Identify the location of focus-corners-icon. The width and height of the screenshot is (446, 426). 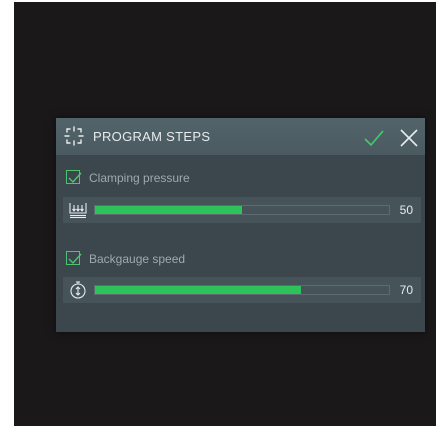
(74, 136).